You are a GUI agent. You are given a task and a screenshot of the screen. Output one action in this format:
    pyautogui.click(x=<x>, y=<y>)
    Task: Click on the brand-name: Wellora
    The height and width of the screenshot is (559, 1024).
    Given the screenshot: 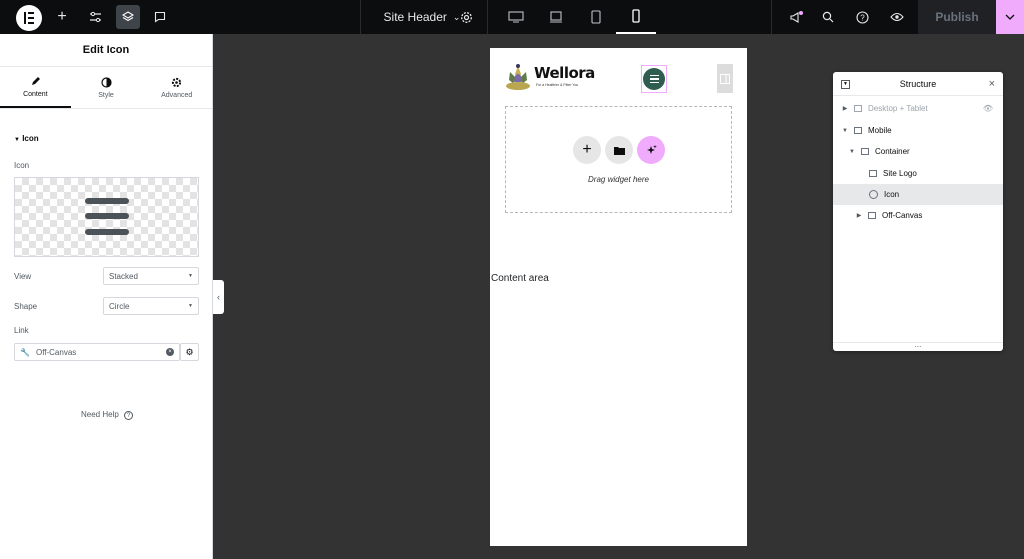 What is the action you would take?
    pyautogui.click(x=564, y=73)
    